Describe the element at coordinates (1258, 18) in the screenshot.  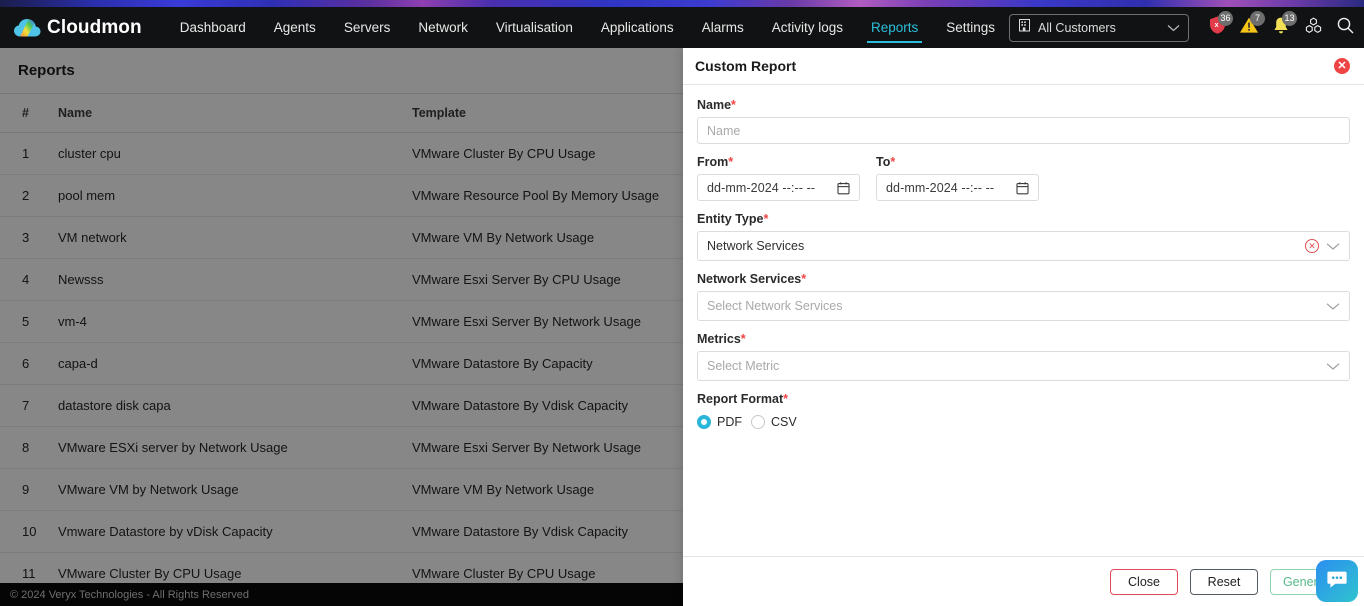
I see `warning-triangle-badge: 7` at that location.